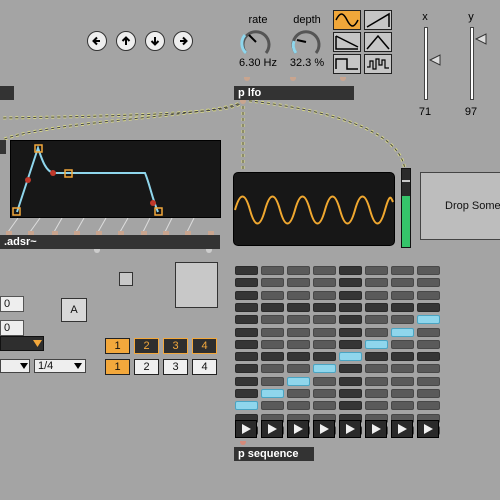 The height and width of the screenshot is (500, 500). I want to click on select-top-1: 1, so click(117, 346).